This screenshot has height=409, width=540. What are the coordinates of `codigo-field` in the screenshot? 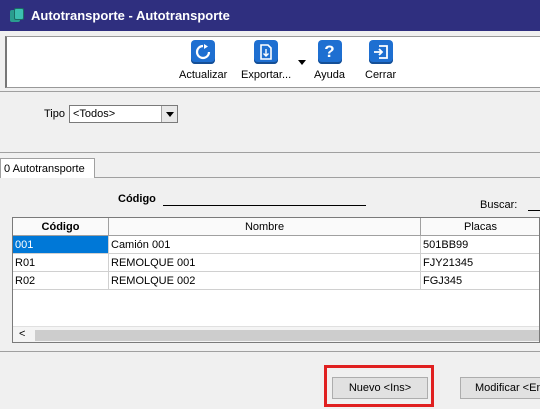 It's located at (264, 205).